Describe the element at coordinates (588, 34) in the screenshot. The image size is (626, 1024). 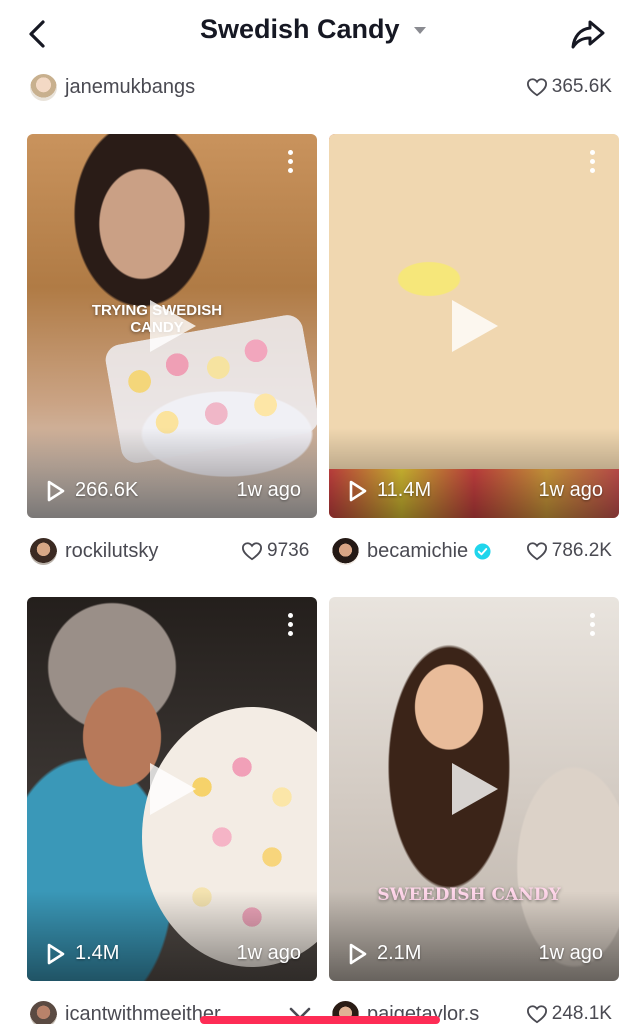
I see `share-arrow-icon` at that location.